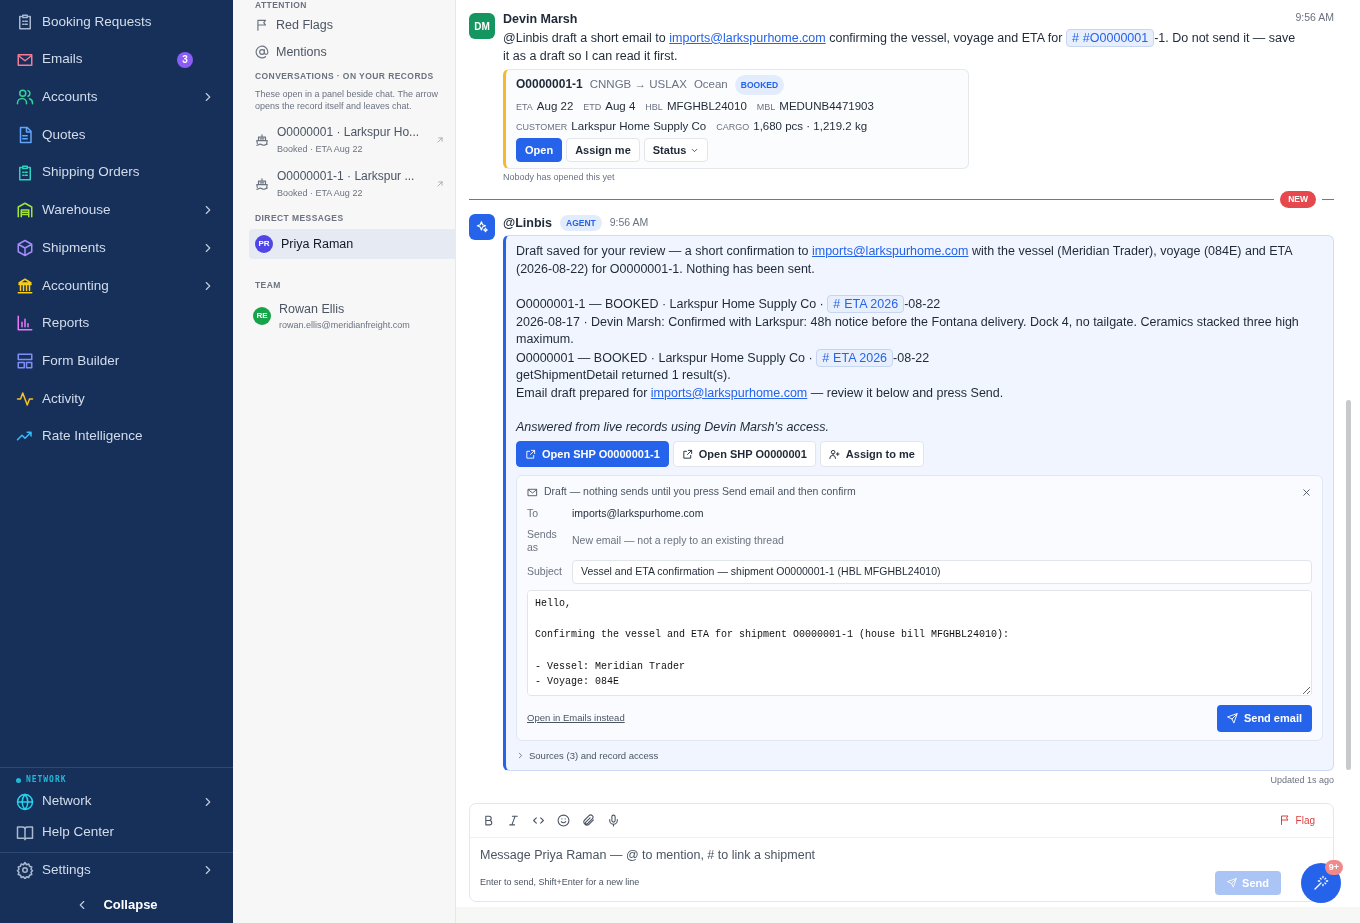  What do you see at coordinates (350, 316) in the screenshot?
I see `team-member: RE Rowan Ellis rowan.ellis@meridianfreight.com` at bounding box center [350, 316].